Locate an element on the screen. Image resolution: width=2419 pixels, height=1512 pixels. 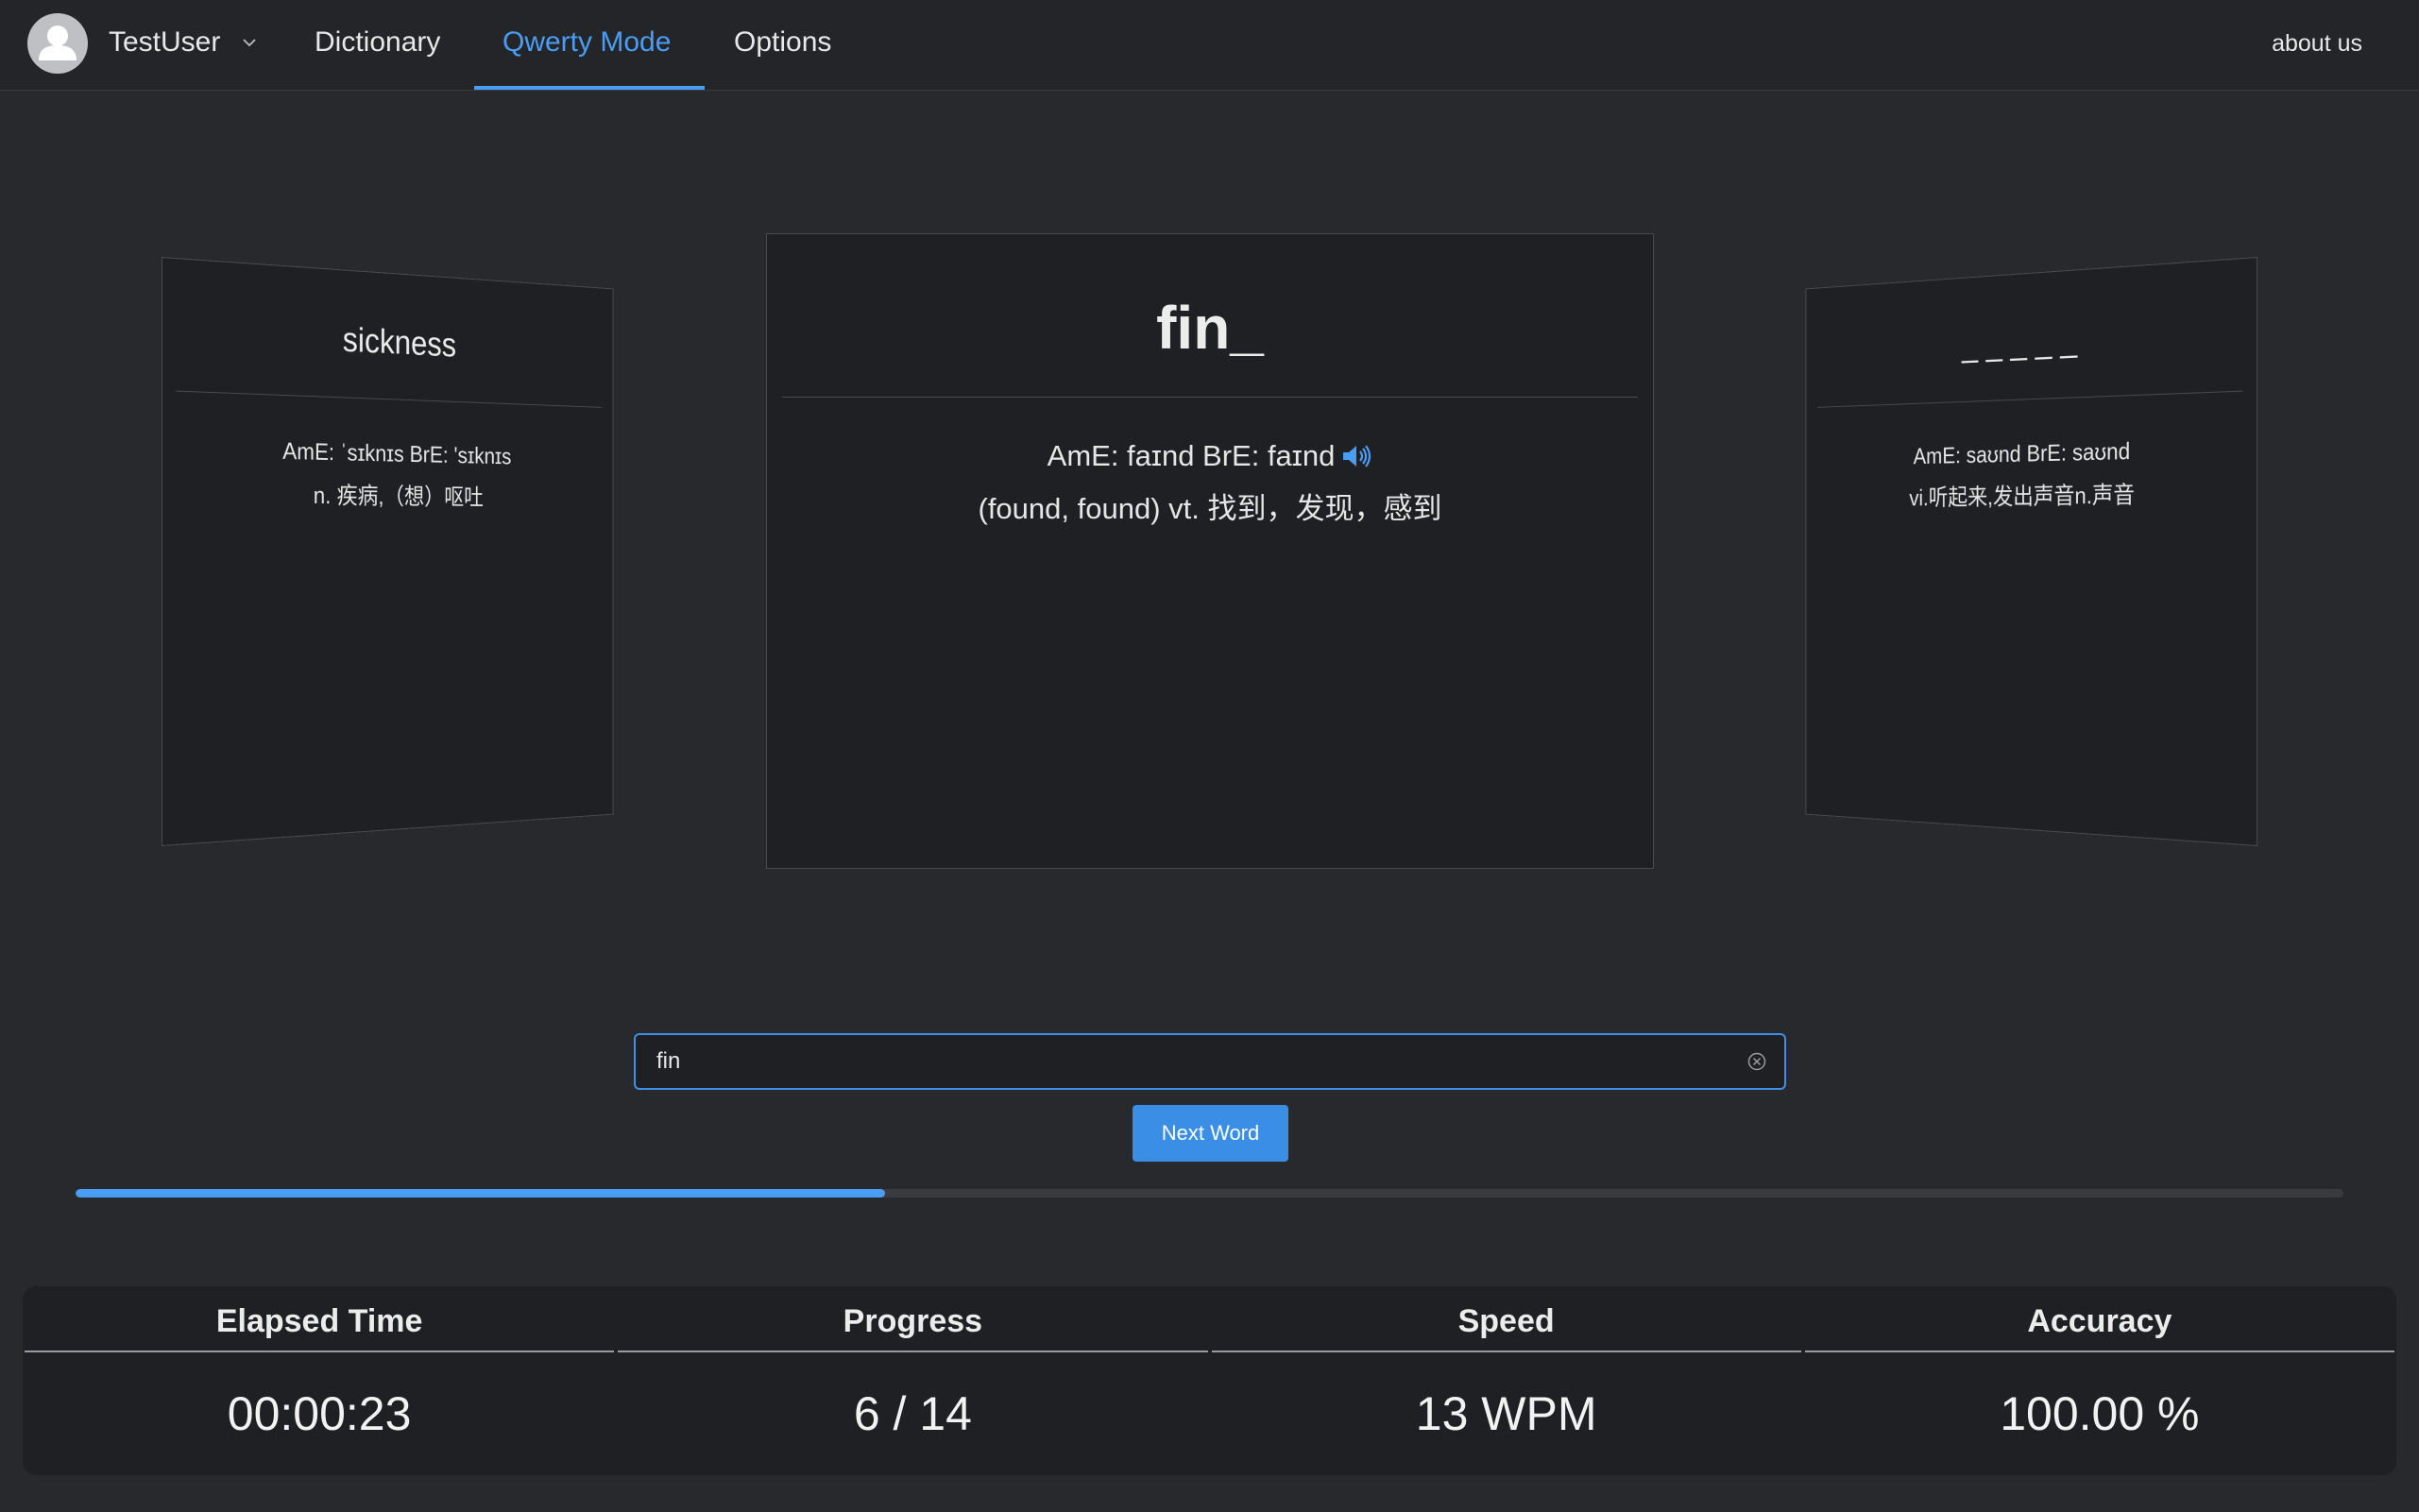
current-word-phonetic: AmE: faɪnd BrE: faɪnd is located at coordinates (1192, 456).